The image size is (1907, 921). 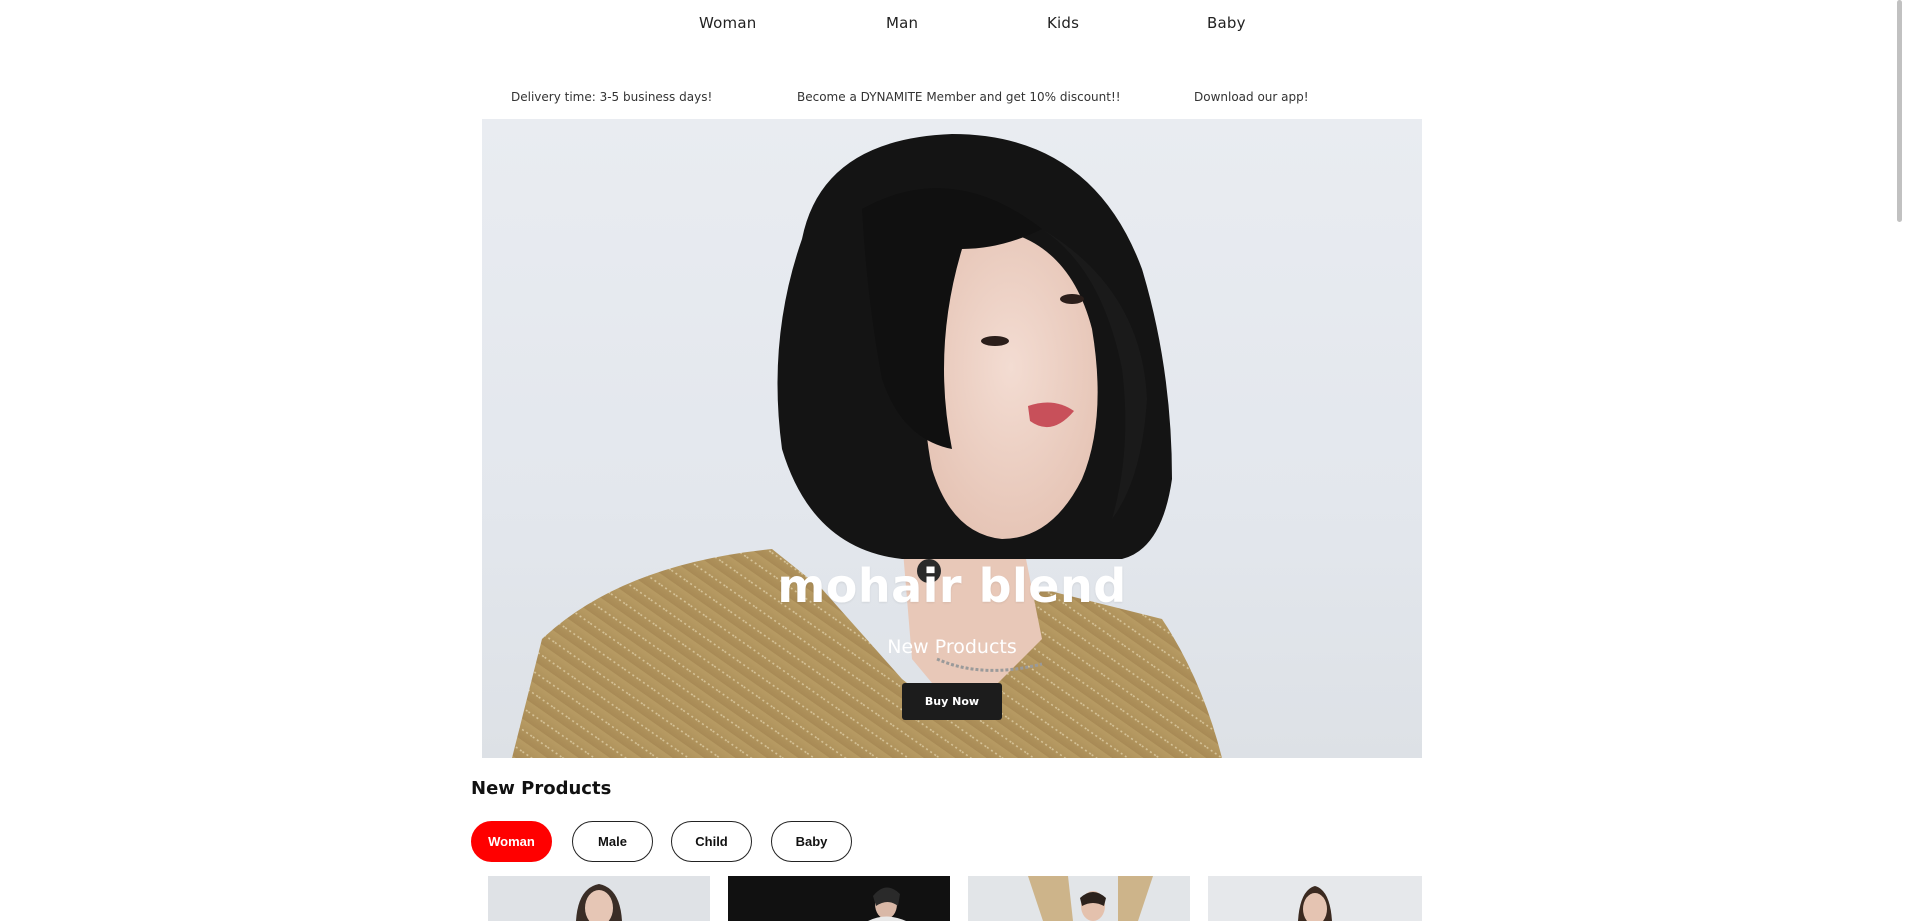 I want to click on nav-item-kids: Kids, so click(x=1063, y=23).